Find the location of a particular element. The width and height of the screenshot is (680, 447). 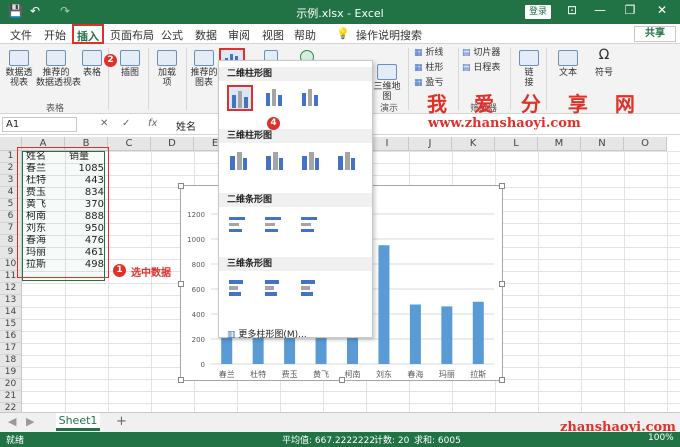

column-gridline is located at coordinates (624, 281).